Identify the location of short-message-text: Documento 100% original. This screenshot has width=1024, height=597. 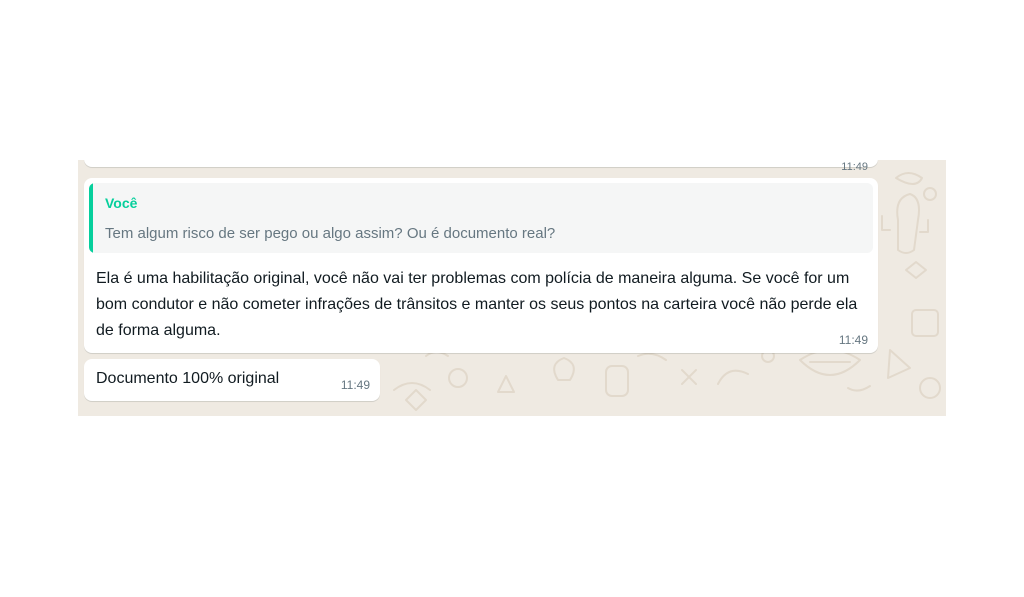
(188, 378).